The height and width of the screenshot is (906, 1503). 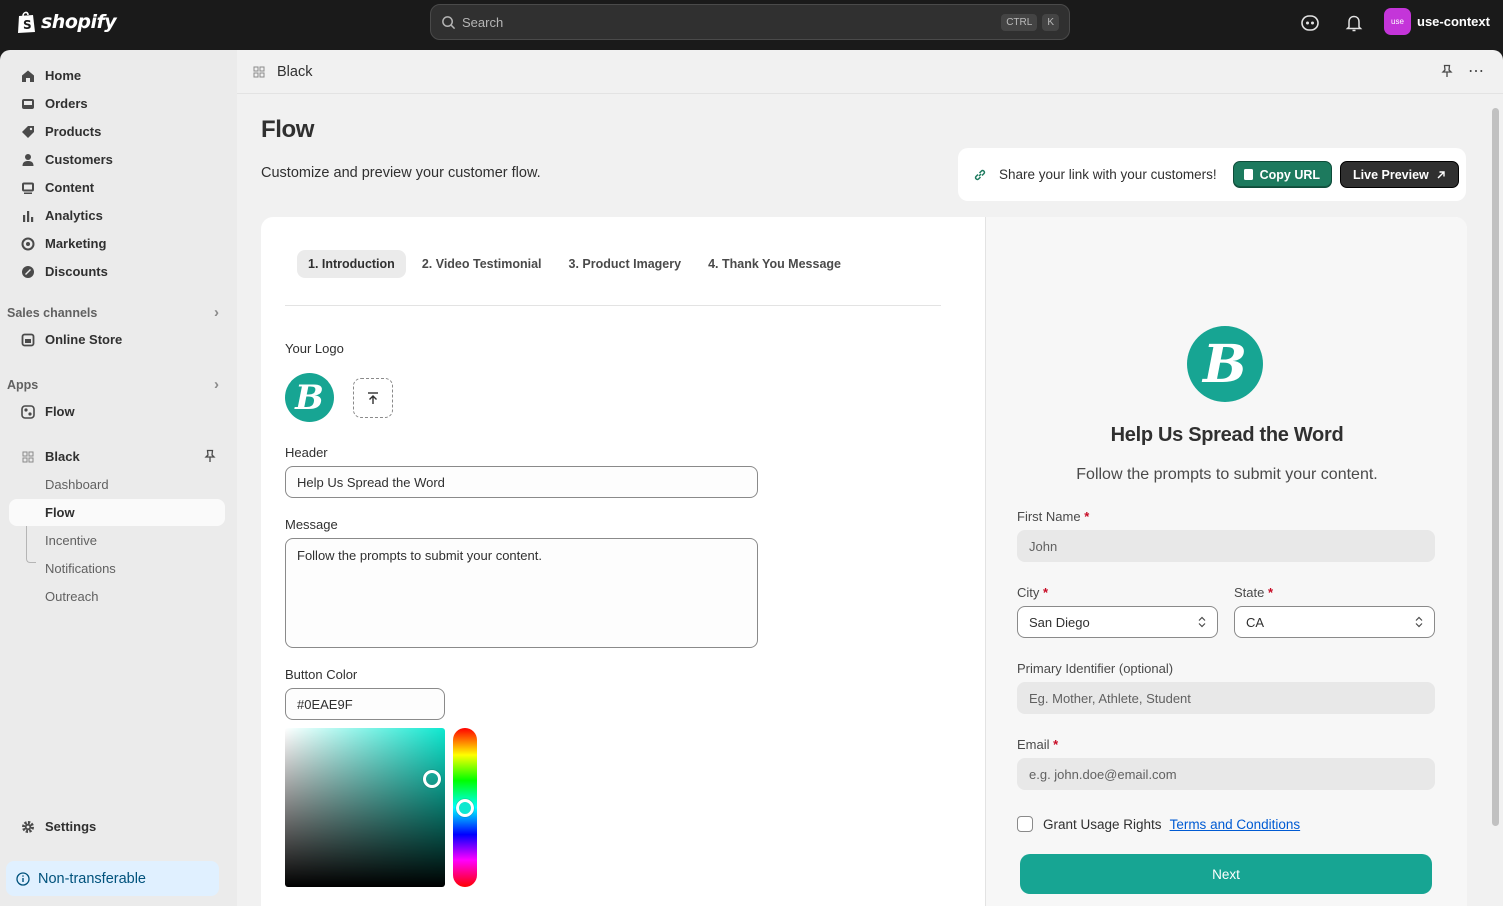 What do you see at coordinates (1453, 21) in the screenshot?
I see `user-name: use-context` at bounding box center [1453, 21].